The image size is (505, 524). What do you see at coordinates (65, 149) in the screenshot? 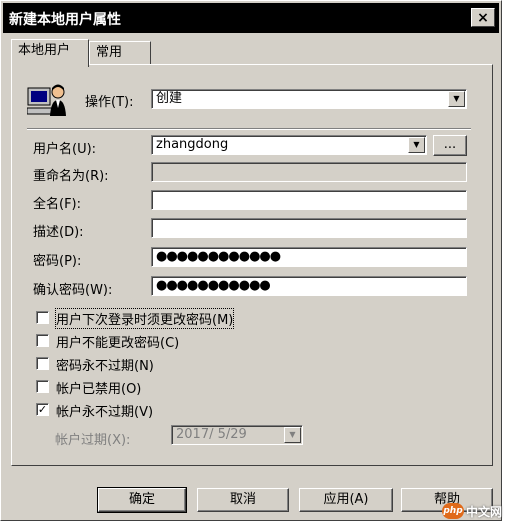
I see `username-label: 用户名(U):` at bounding box center [65, 149].